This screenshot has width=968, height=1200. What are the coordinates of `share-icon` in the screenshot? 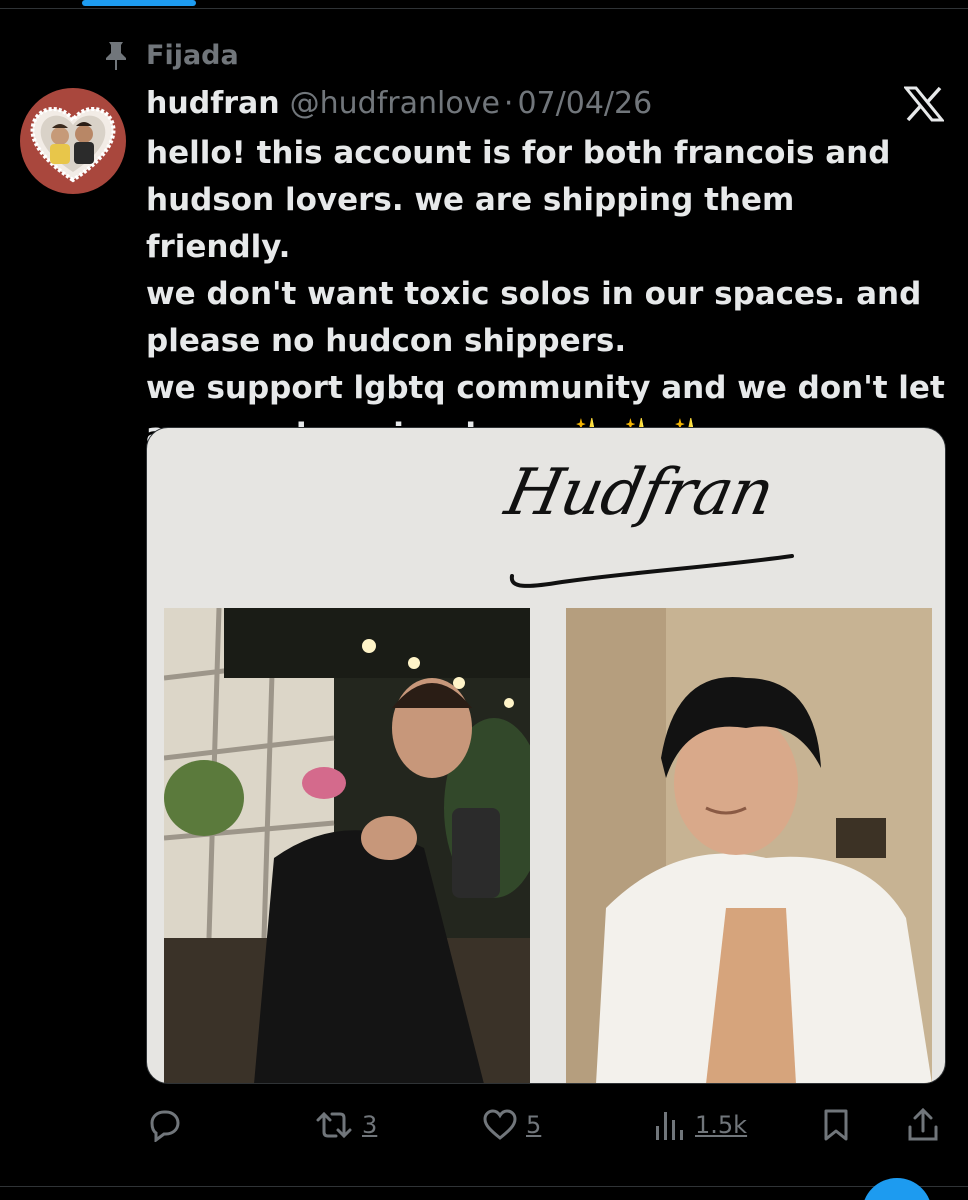 It's located at (923, 1124).